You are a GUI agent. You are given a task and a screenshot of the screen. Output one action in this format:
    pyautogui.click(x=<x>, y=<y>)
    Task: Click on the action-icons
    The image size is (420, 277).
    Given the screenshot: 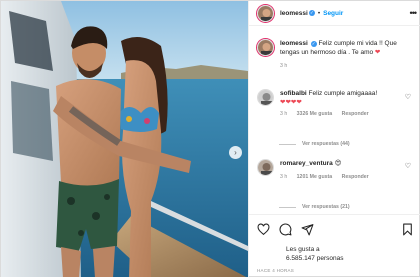 What is the action you would take?
    pyautogui.click(x=285, y=229)
    